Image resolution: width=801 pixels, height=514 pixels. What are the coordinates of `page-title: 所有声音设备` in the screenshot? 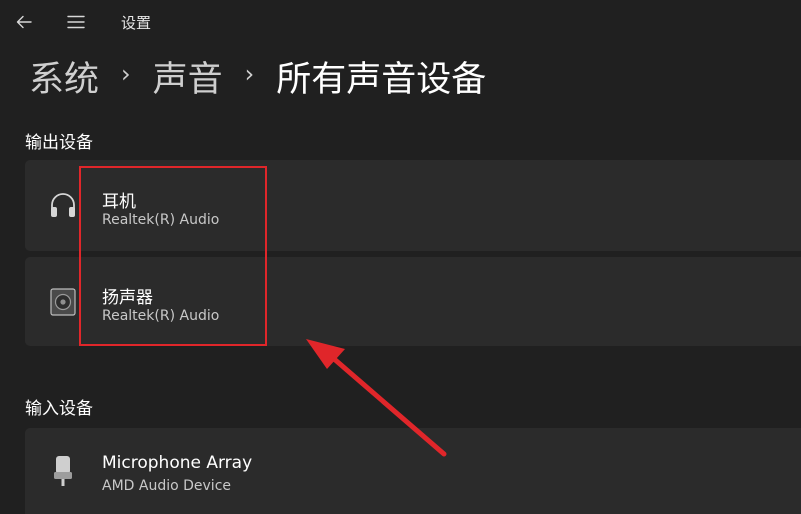 It's located at (381, 79).